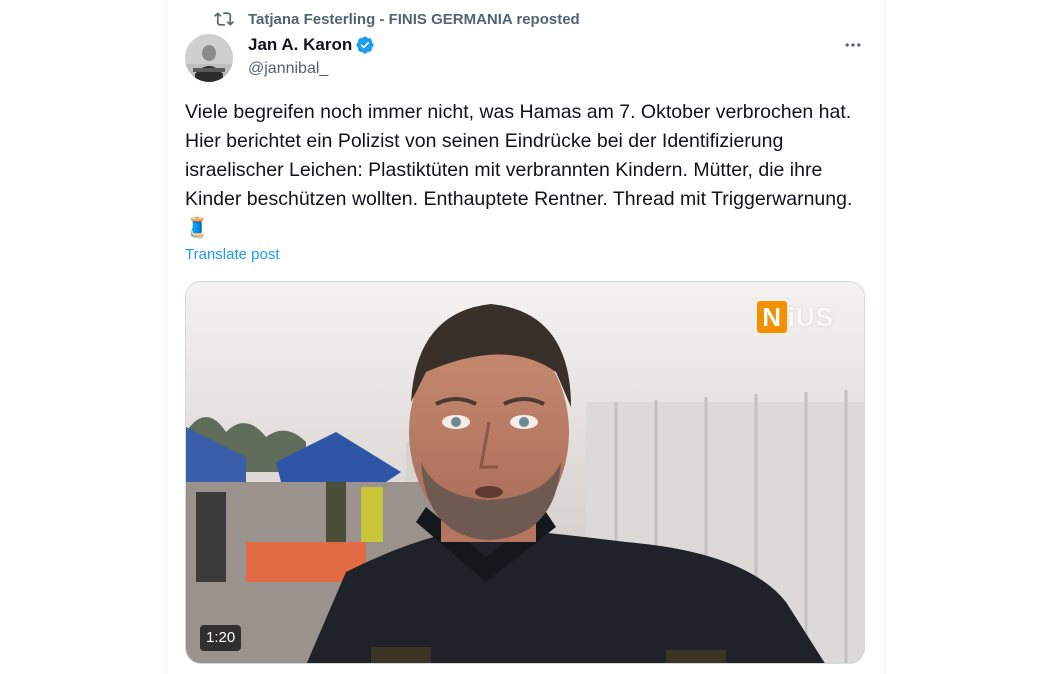 The height and width of the screenshot is (674, 1050). What do you see at coordinates (224, 19) in the screenshot?
I see `repost-icon` at bounding box center [224, 19].